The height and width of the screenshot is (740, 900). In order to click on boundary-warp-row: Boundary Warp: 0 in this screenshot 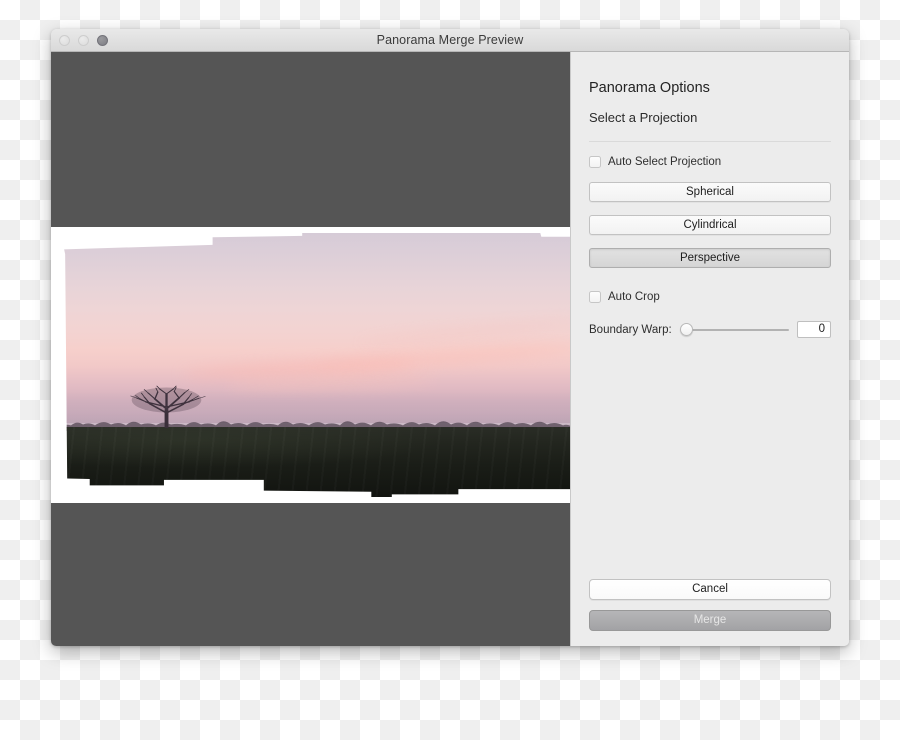, I will do `click(710, 329)`.